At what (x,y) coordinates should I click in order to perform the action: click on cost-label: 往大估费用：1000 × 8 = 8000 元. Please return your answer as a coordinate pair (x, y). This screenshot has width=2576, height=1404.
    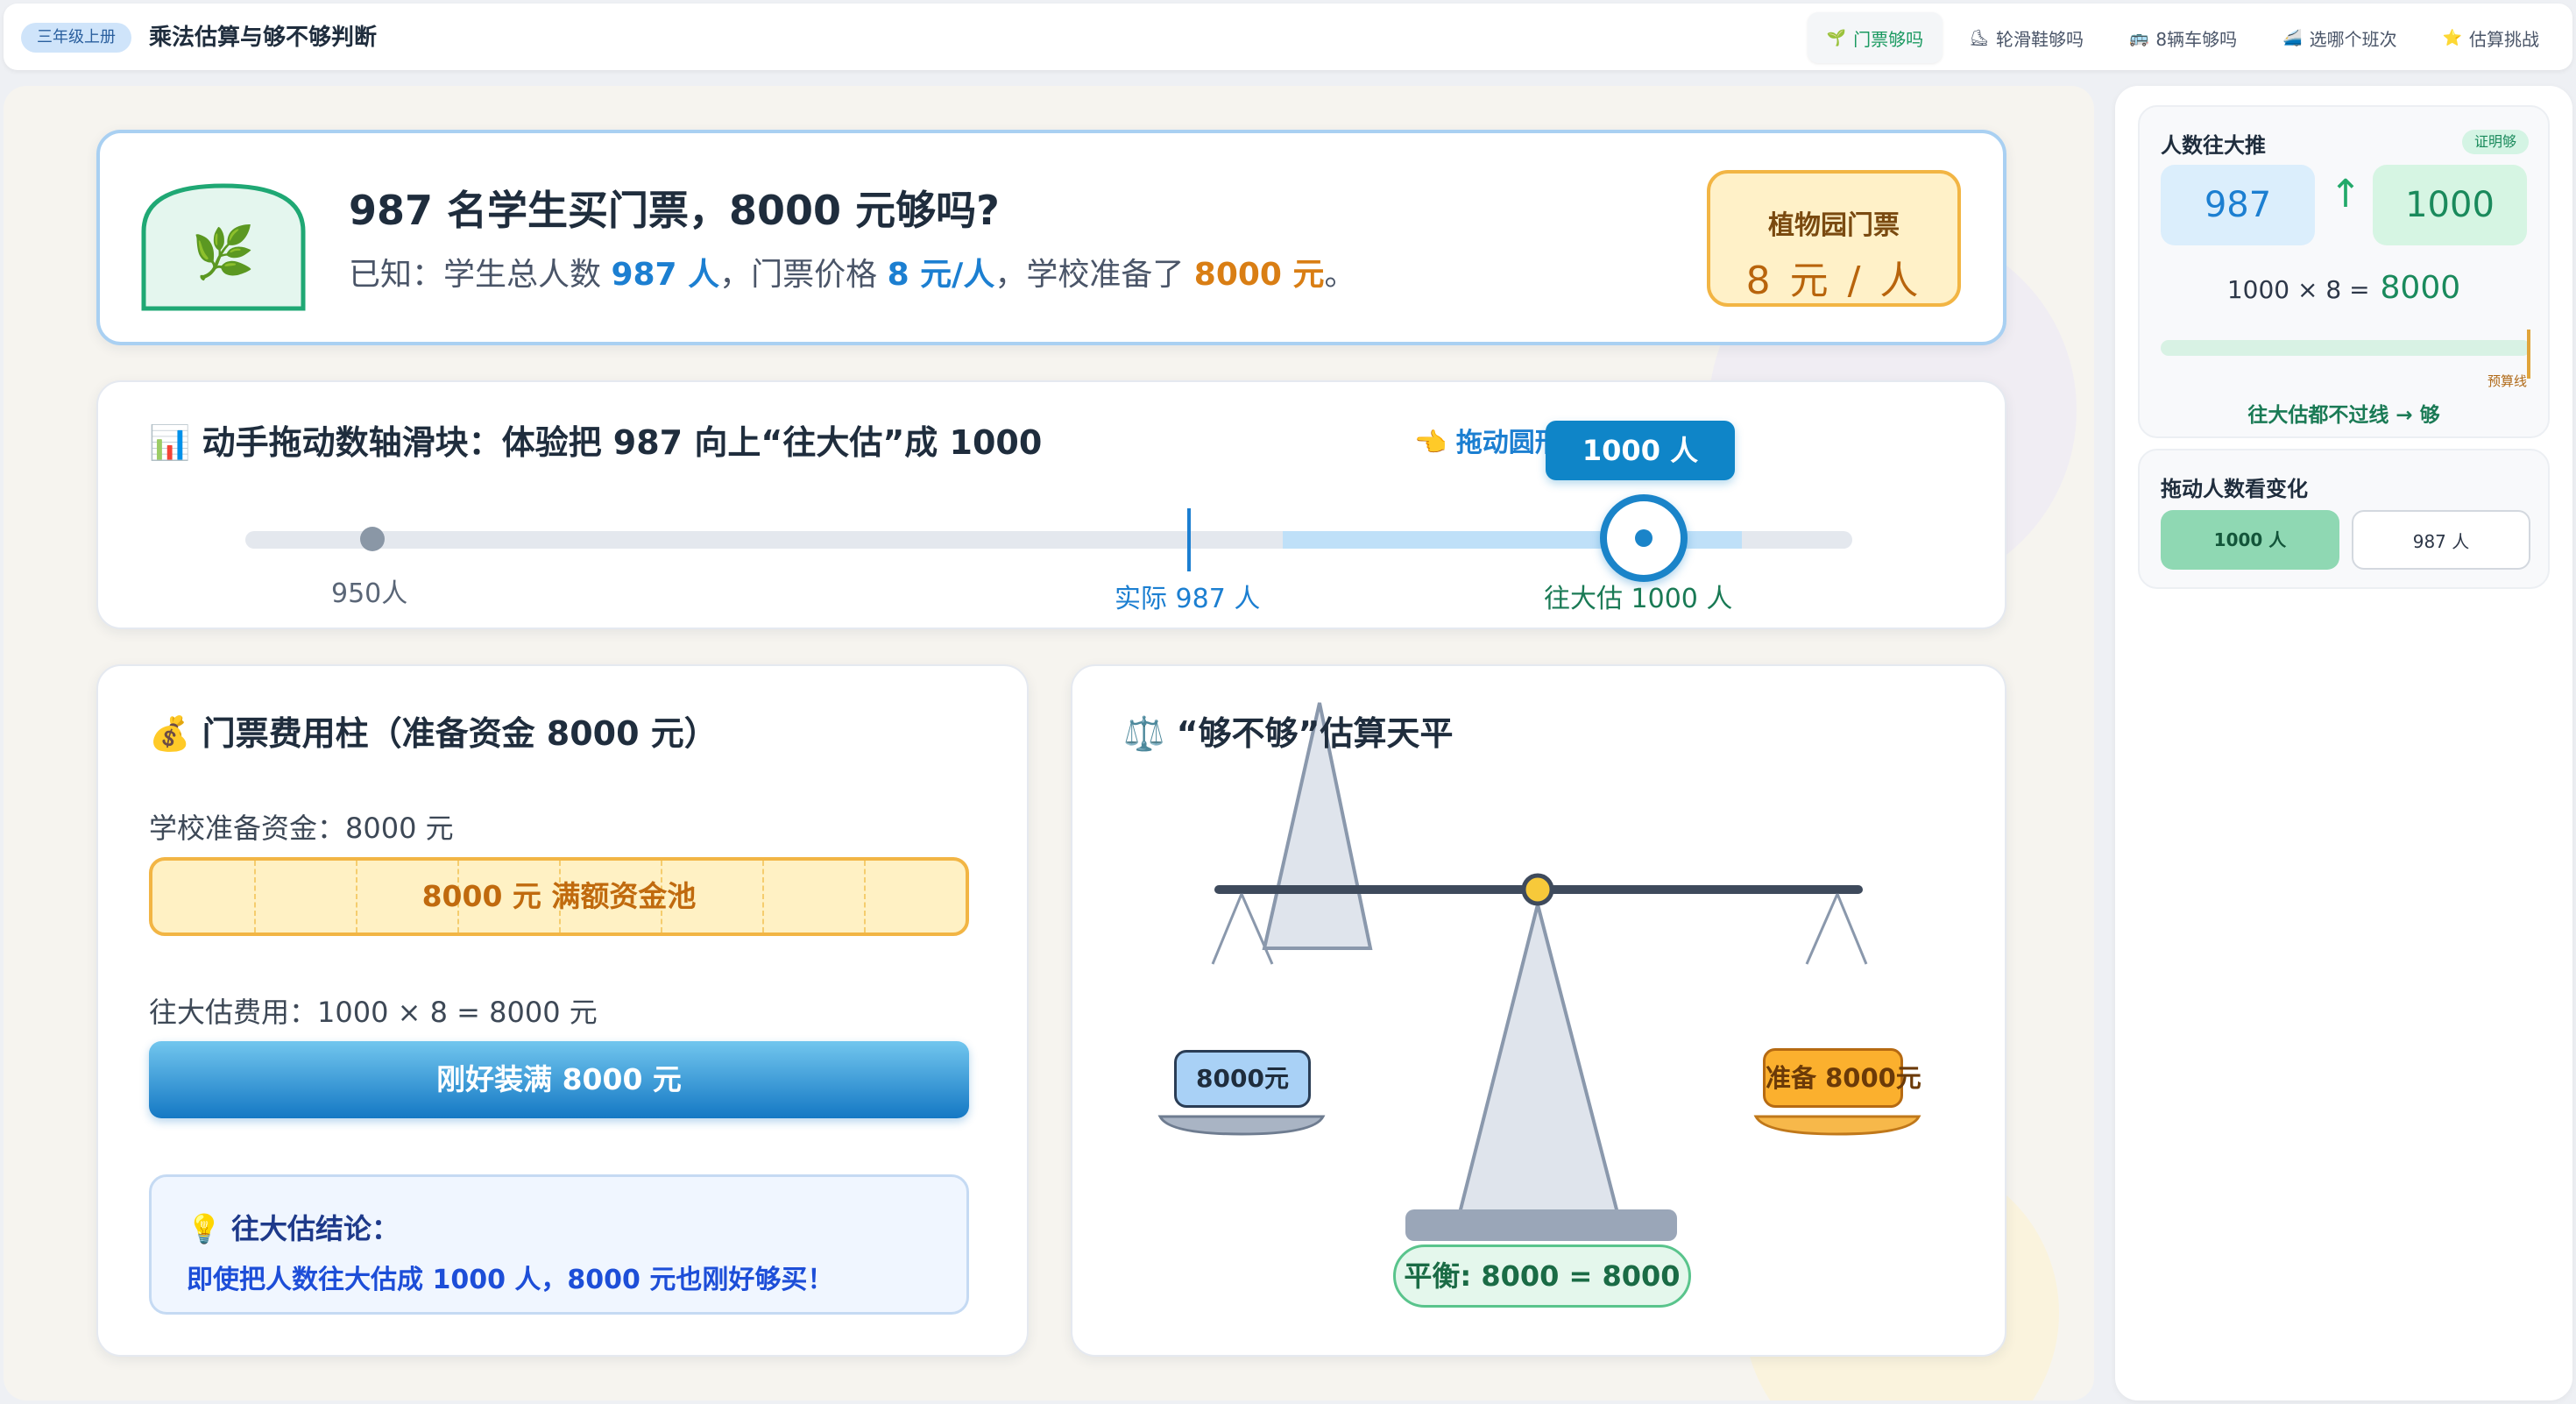
    Looking at the image, I should click on (373, 1012).